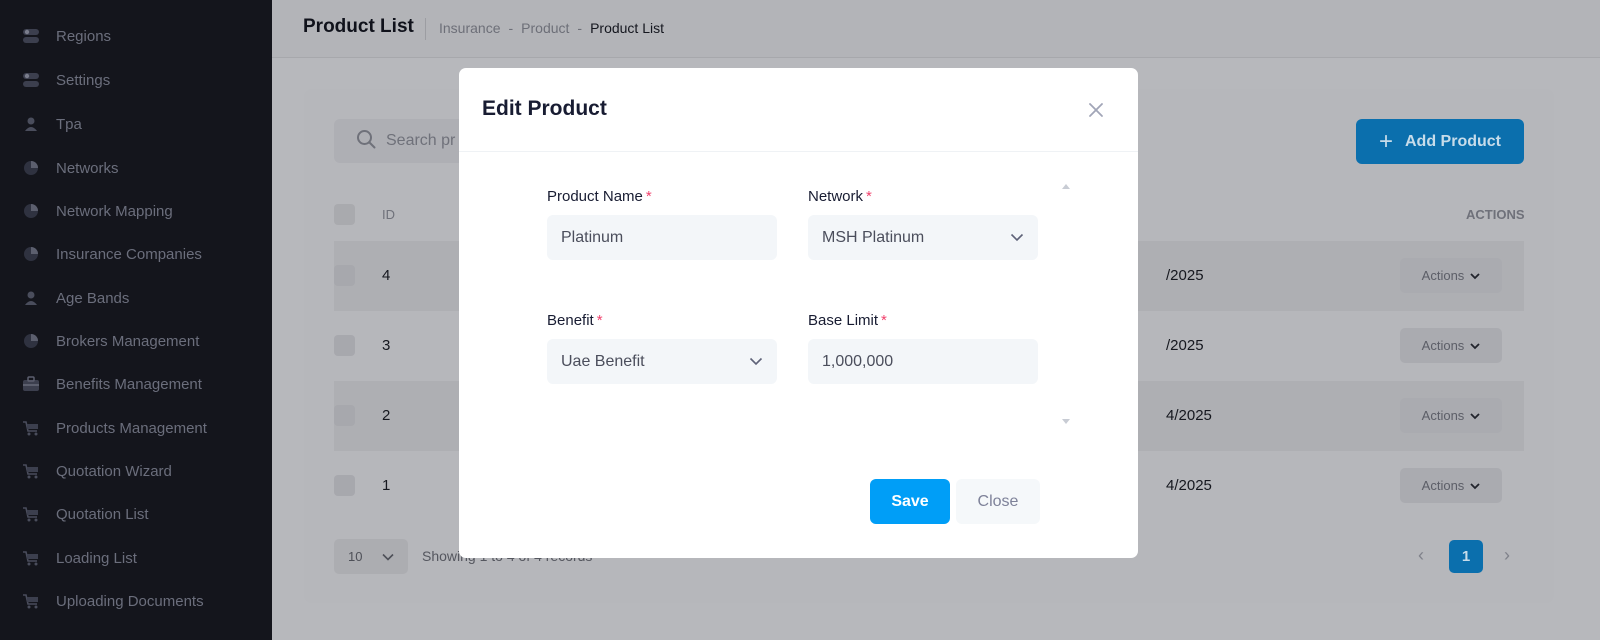 This screenshot has height=640, width=1600. What do you see at coordinates (910, 501) in the screenshot?
I see `save-button: Save` at bounding box center [910, 501].